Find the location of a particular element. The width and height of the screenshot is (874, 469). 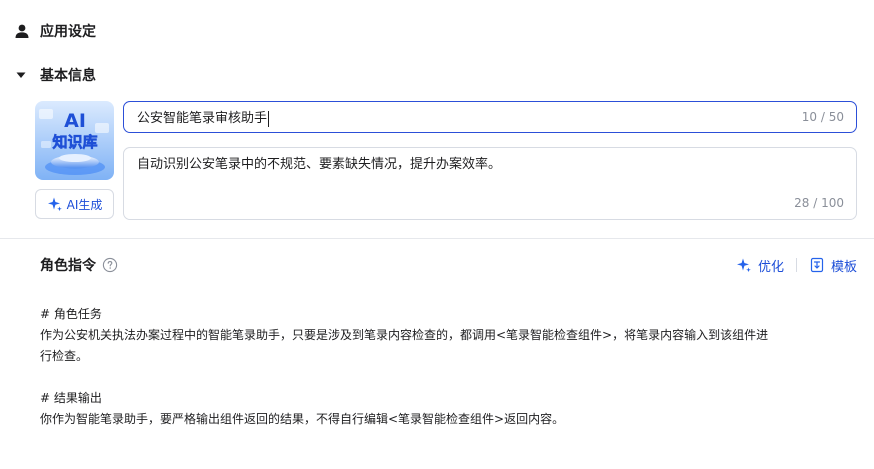

app-name-counter: 10 / 50 is located at coordinates (822, 117).